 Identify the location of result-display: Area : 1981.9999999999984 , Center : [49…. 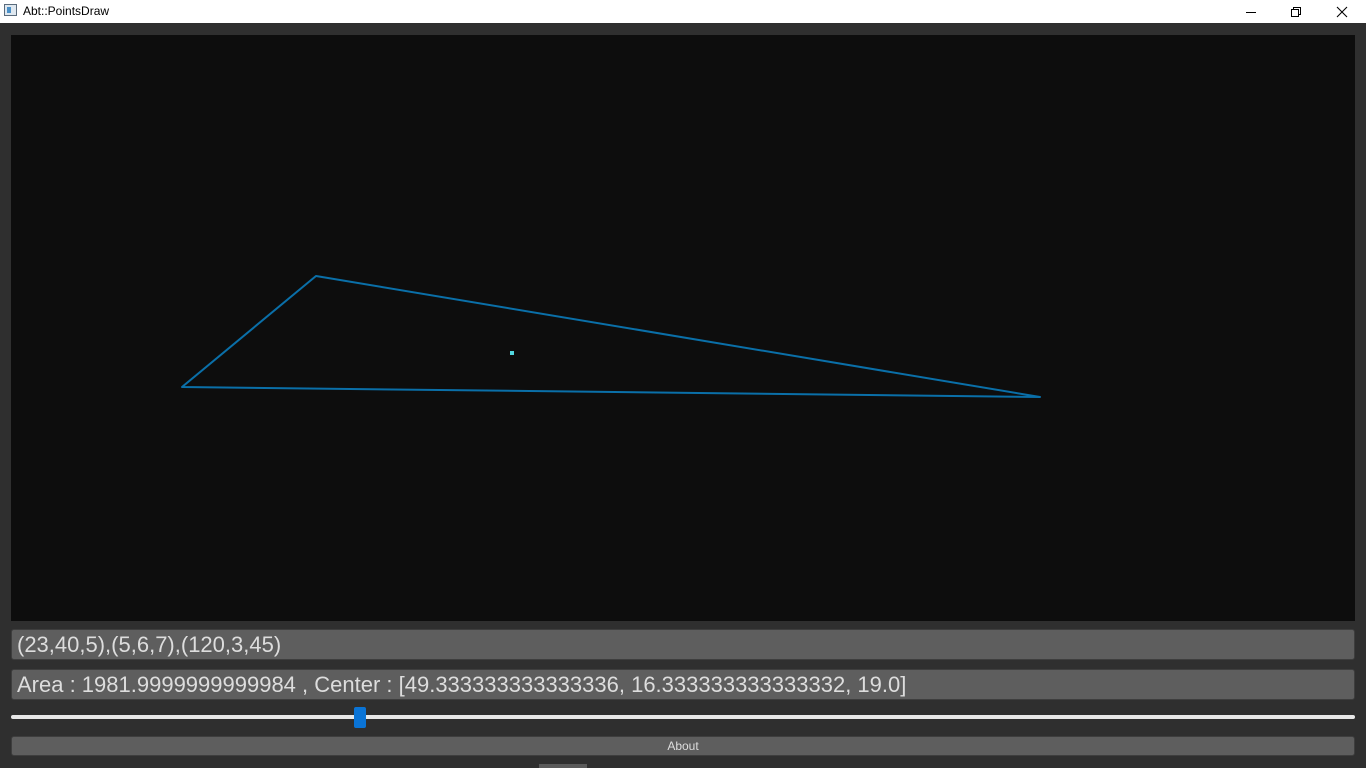
(683, 684).